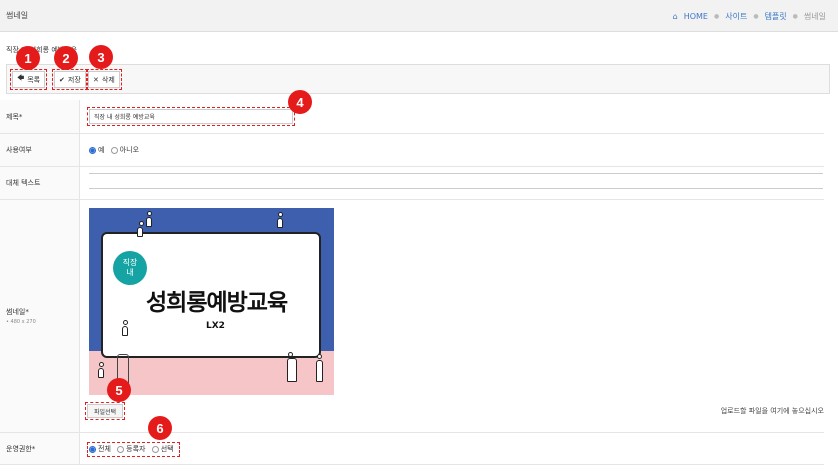  What do you see at coordinates (675, 16) in the screenshot?
I see `home-icon: ⌂` at bounding box center [675, 16].